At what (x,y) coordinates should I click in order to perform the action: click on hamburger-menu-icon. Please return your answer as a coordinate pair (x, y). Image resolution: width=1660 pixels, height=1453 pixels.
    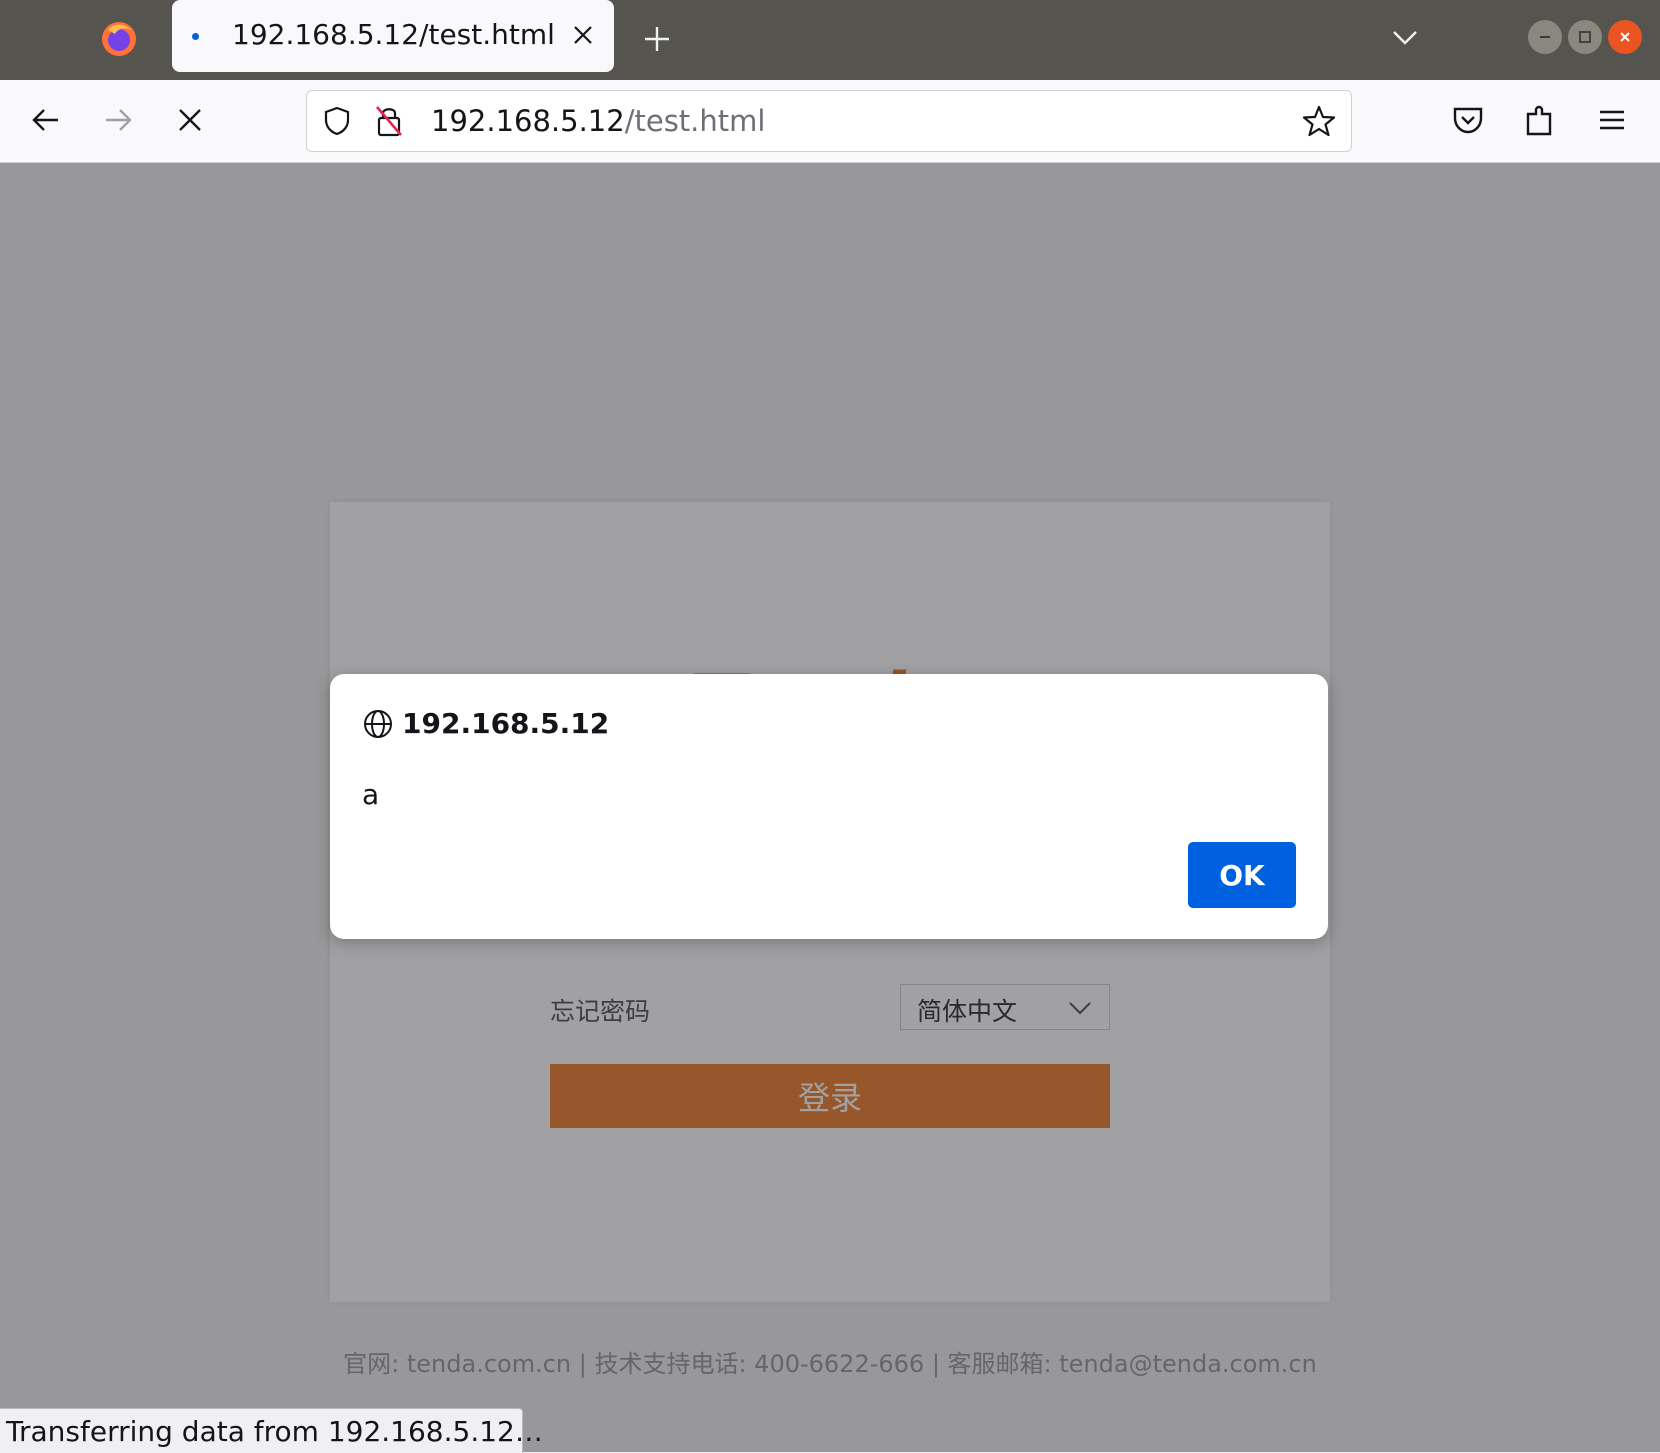
    Looking at the image, I should click on (1612, 120).